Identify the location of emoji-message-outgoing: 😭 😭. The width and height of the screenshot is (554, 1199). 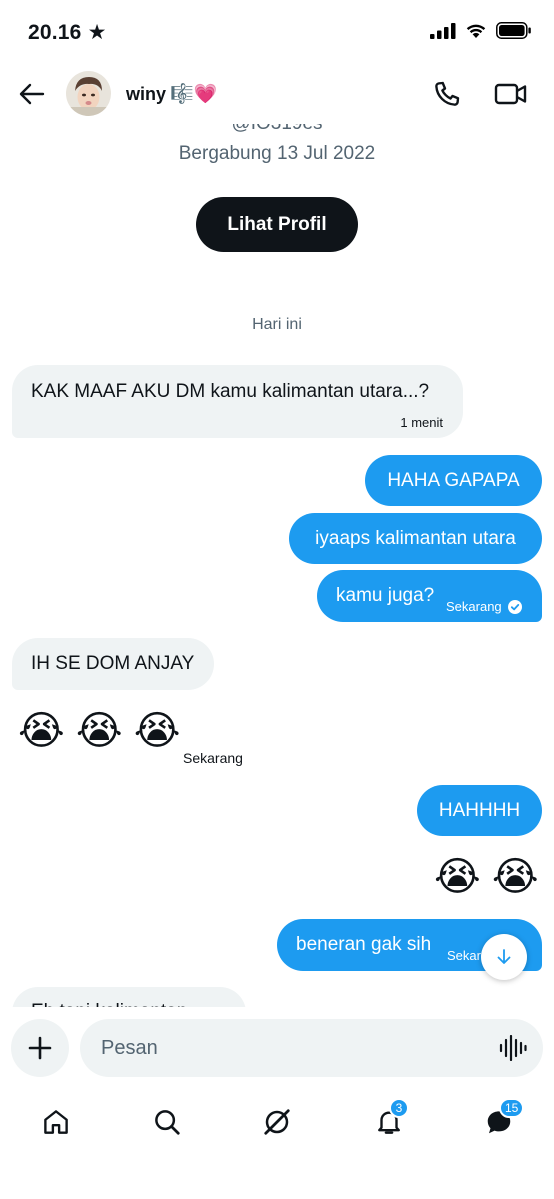
(486, 877).